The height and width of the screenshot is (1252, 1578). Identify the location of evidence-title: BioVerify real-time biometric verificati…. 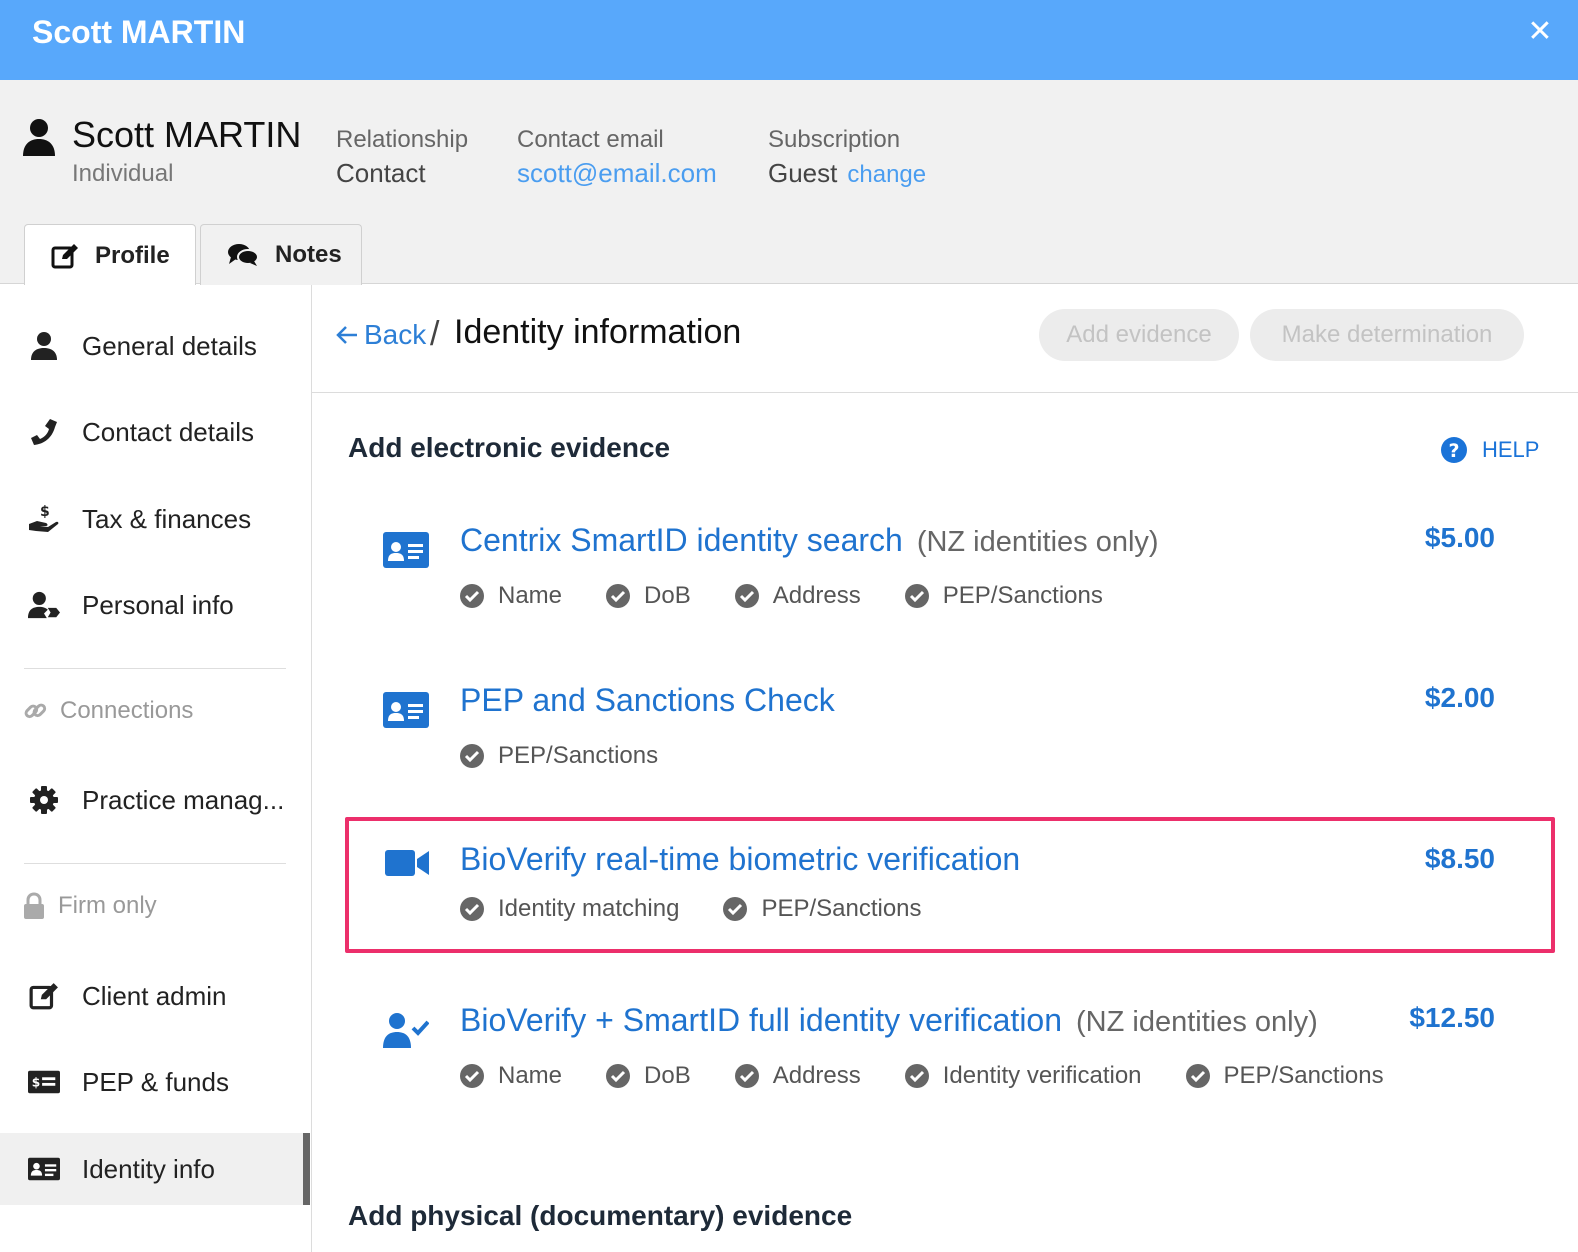
(740, 859).